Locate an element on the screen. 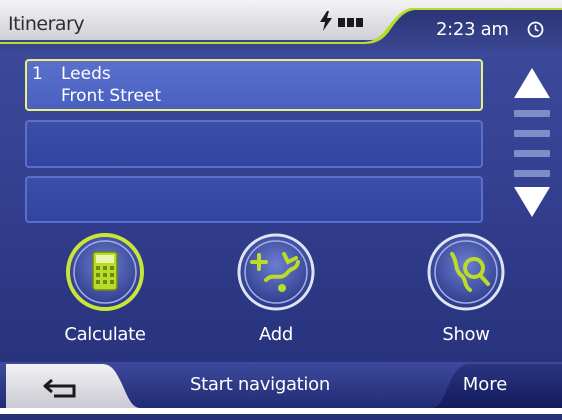 This screenshot has width=562, height=420. back-arrow-icon is located at coordinates (59, 388).